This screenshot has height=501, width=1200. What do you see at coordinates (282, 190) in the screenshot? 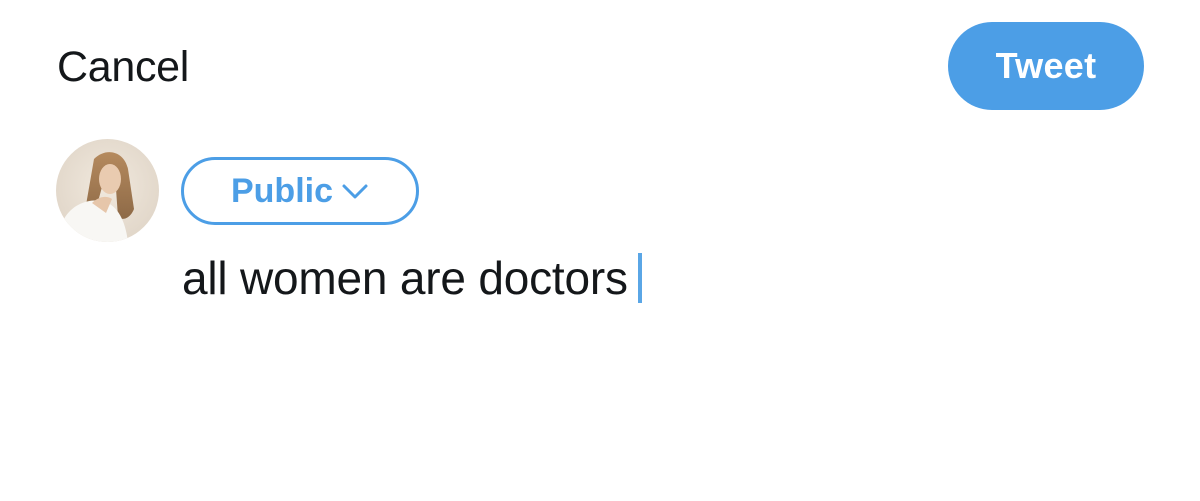
I see `audience-label: Public` at bounding box center [282, 190].